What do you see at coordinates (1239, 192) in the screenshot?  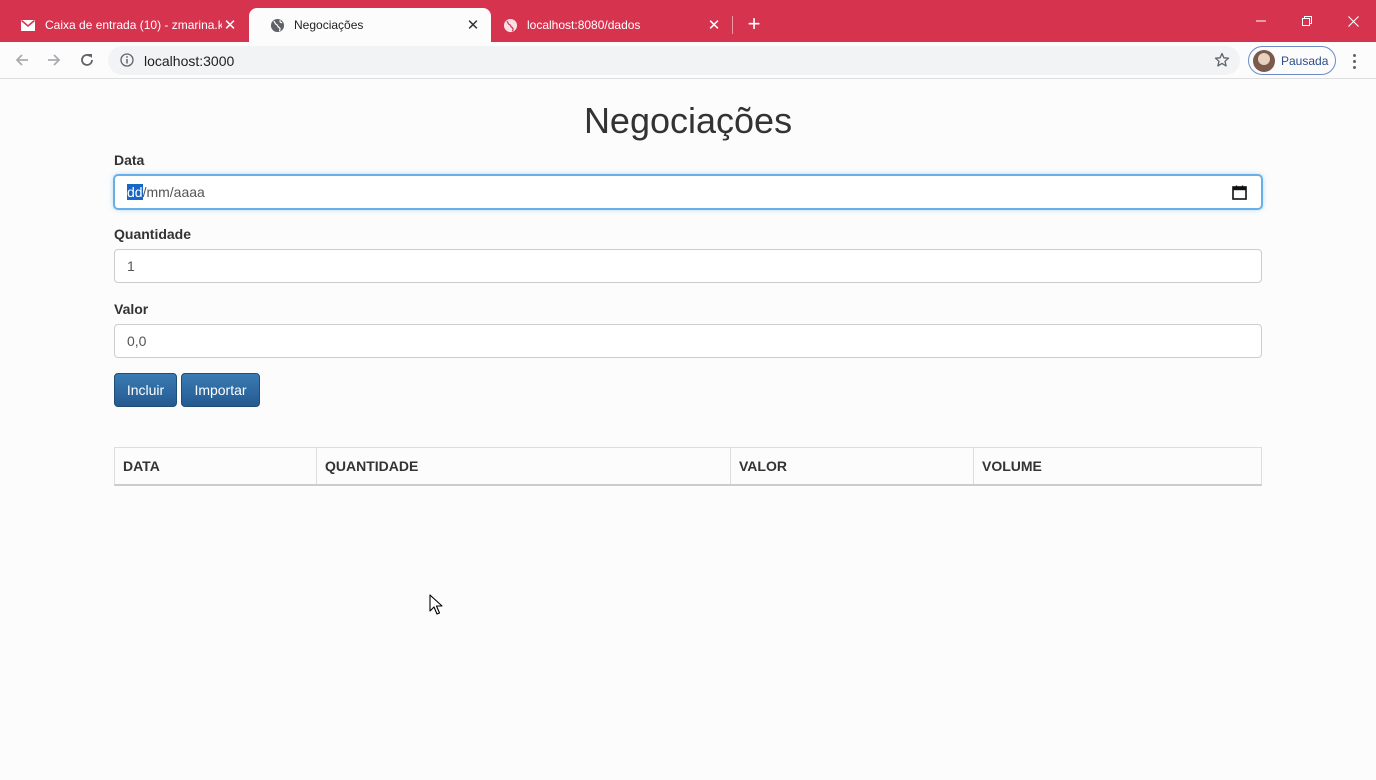 I see `calendar-icon` at bounding box center [1239, 192].